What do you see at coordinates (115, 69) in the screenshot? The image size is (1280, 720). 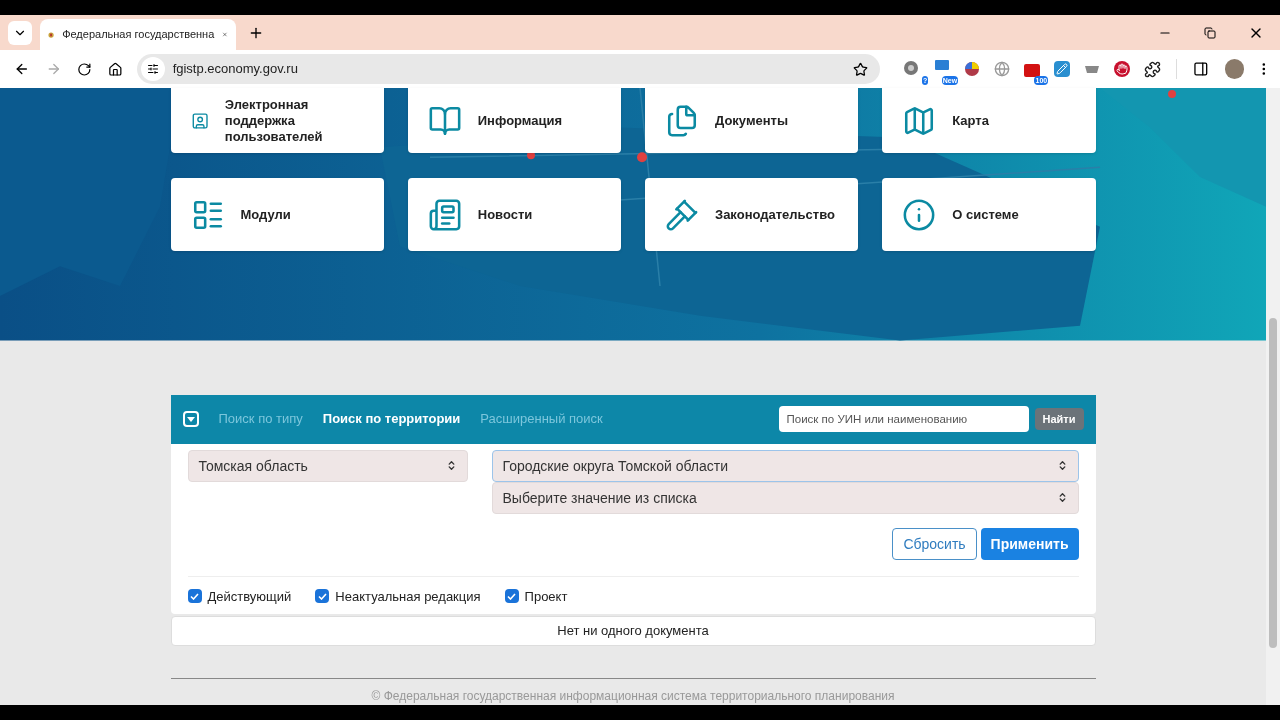 I see `home-icon` at bounding box center [115, 69].